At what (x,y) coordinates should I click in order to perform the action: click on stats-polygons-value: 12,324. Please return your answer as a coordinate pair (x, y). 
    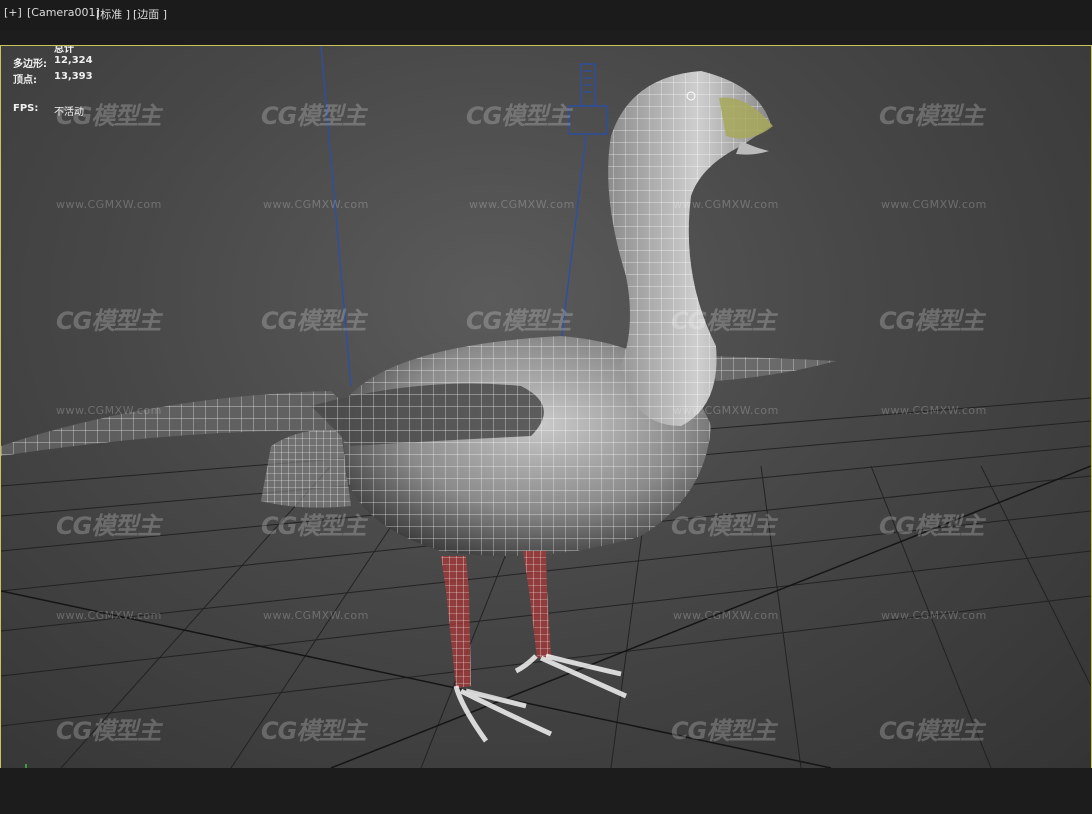
    Looking at the image, I should click on (73, 60).